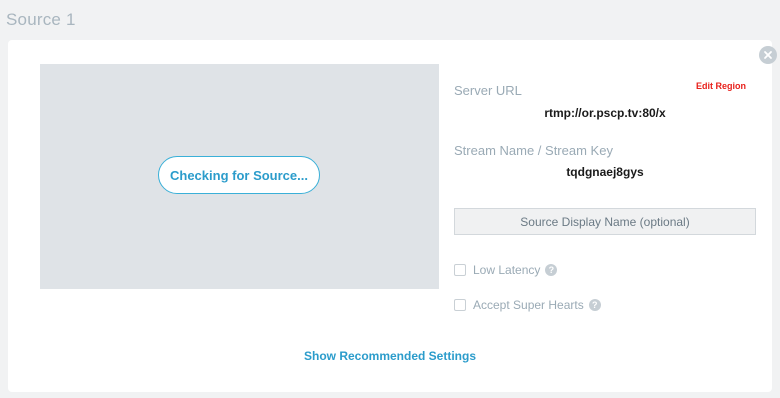 The width and height of the screenshot is (780, 398). I want to click on stream-key-value: tqdgnaej8gys, so click(605, 172).